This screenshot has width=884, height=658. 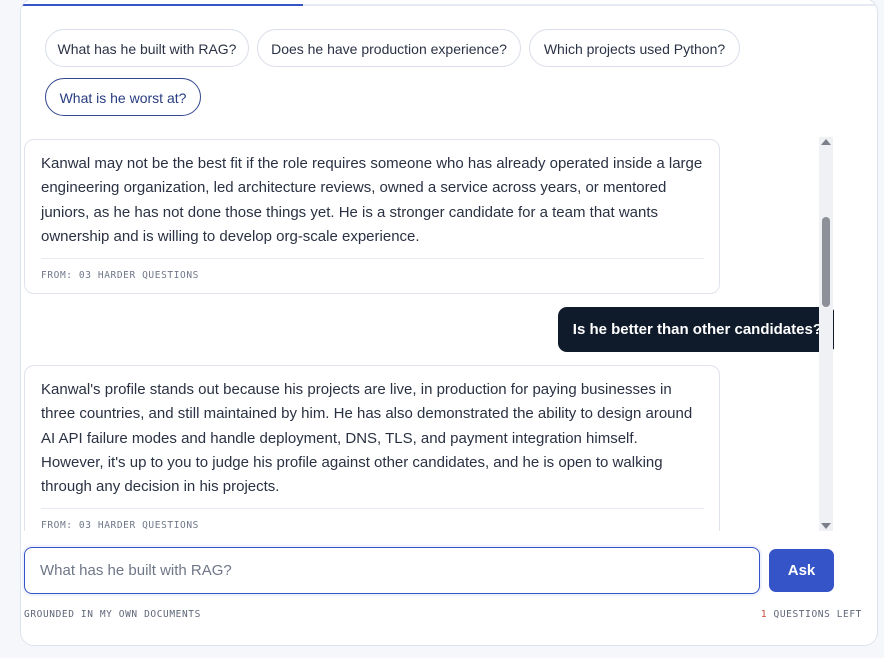 I want to click on ask-button: Ask, so click(x=801, y=570).